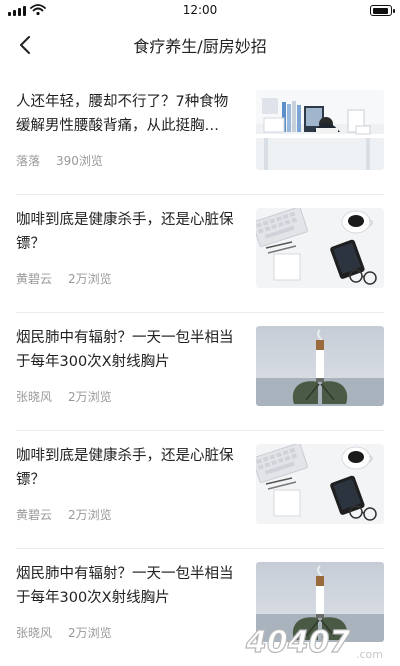  I want to click on cigarette-lungs-image, so click(320, 366).